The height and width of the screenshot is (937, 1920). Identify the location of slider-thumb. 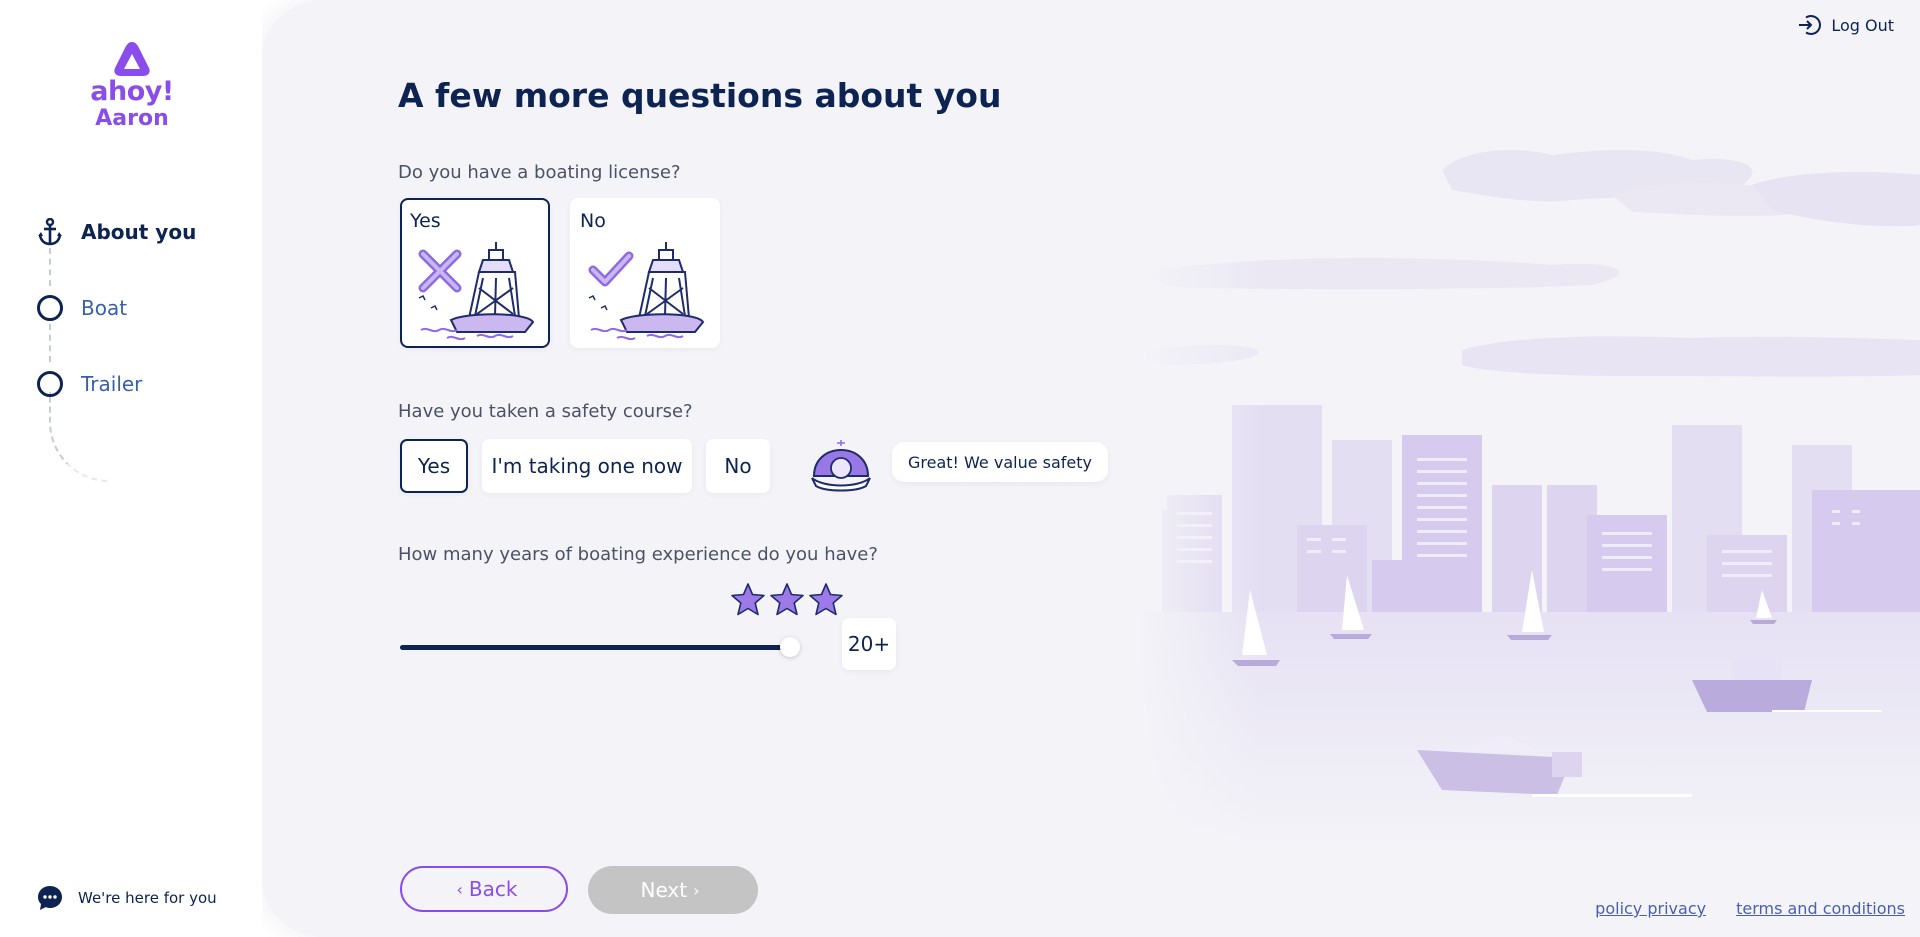
(790, 647).